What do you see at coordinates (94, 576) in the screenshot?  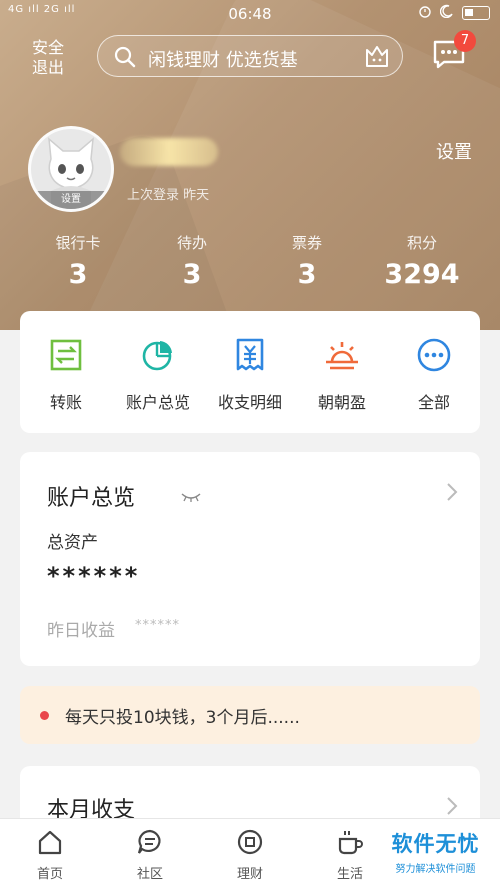 I see `total-assets-value: ******` at bounding box center [94, 576].